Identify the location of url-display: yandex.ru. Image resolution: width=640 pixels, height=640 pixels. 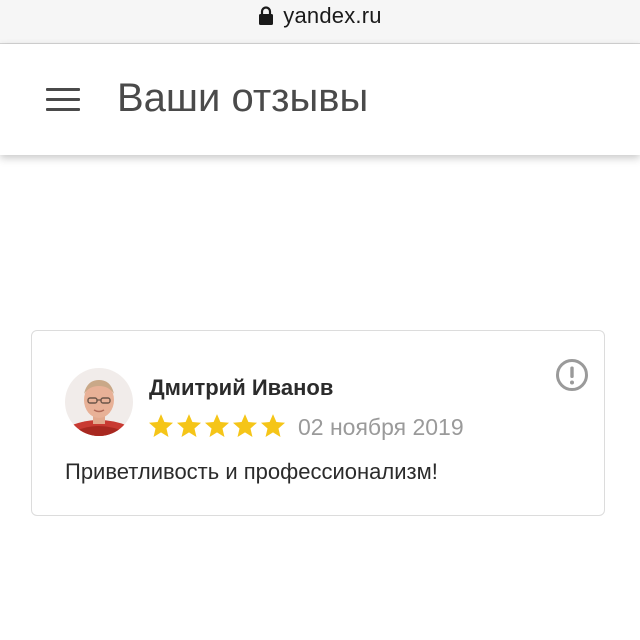
(320, 15).